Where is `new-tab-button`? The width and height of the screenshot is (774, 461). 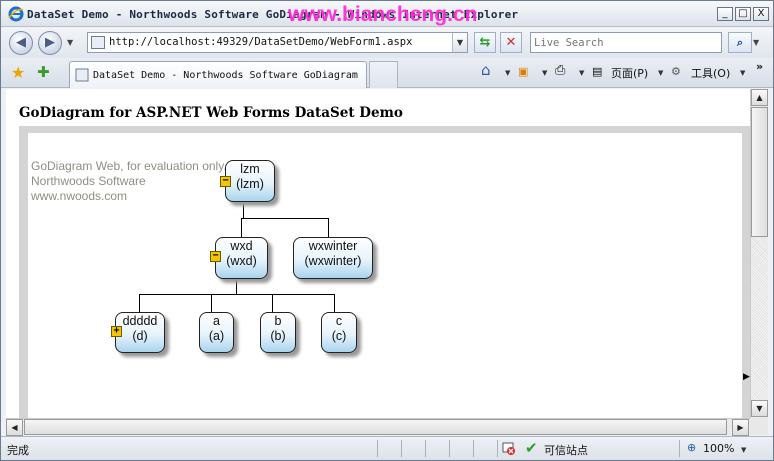 new-tab-button is located at coordinates (383, 74).